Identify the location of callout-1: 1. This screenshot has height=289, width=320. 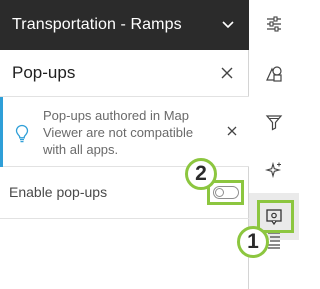
(253, 242).